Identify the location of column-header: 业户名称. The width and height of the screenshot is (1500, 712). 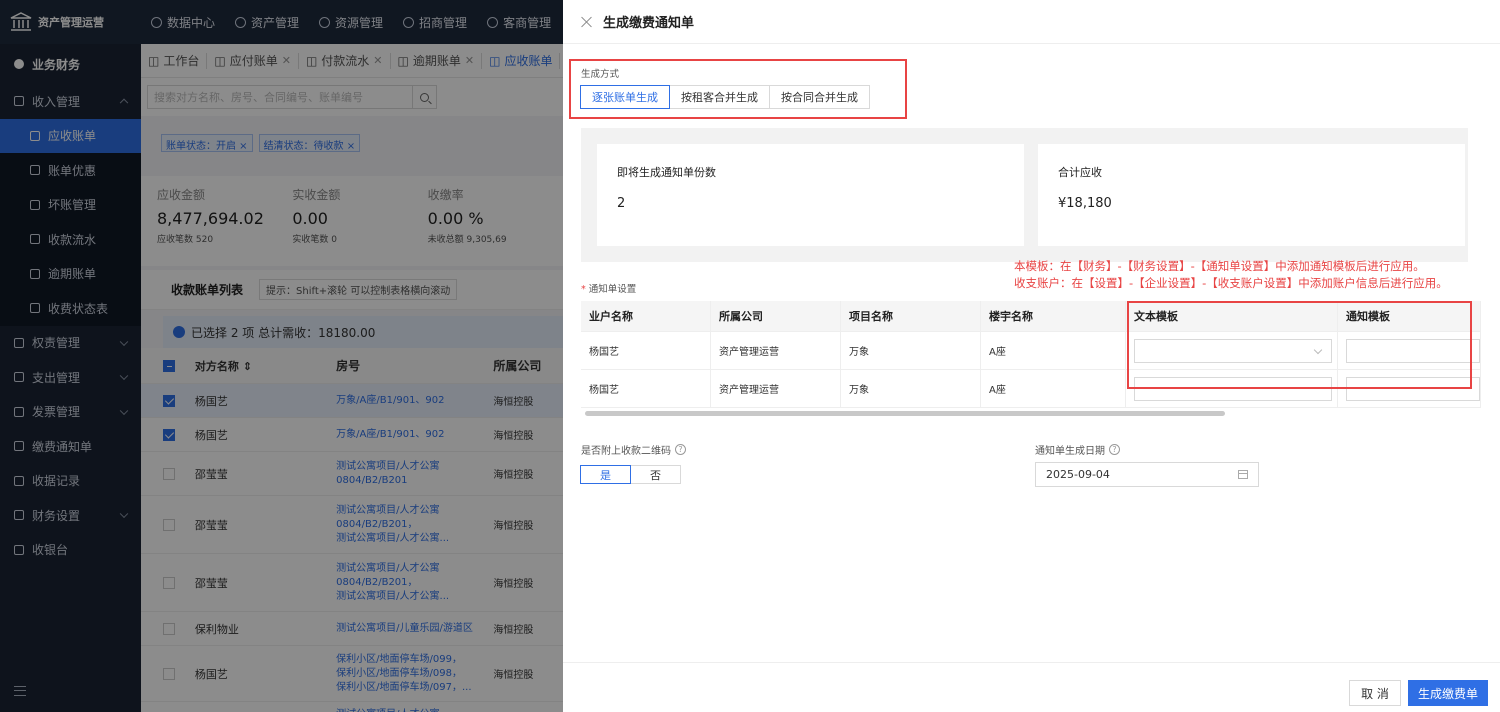
(646, 316).